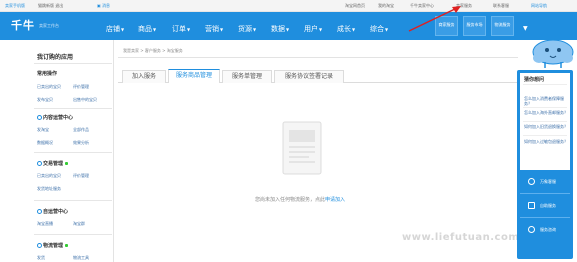  I want to click on taobao-home-link: 淘宝网首页, so click(355, 6).